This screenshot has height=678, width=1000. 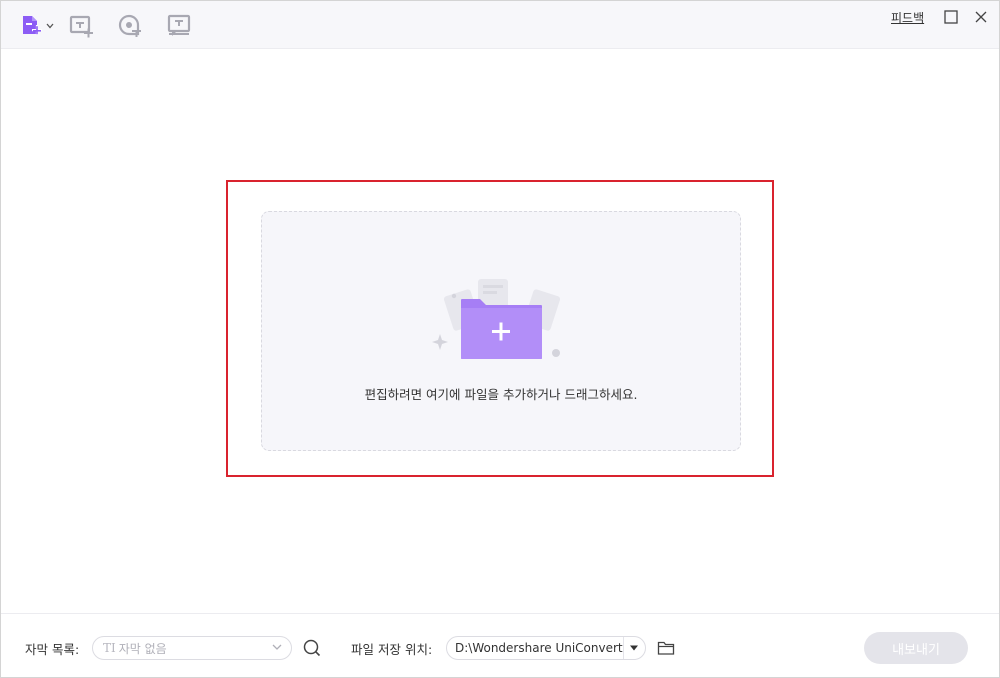 I want to click on save-location-label: 파일 저장 위치:, so click(x=392, y=649).